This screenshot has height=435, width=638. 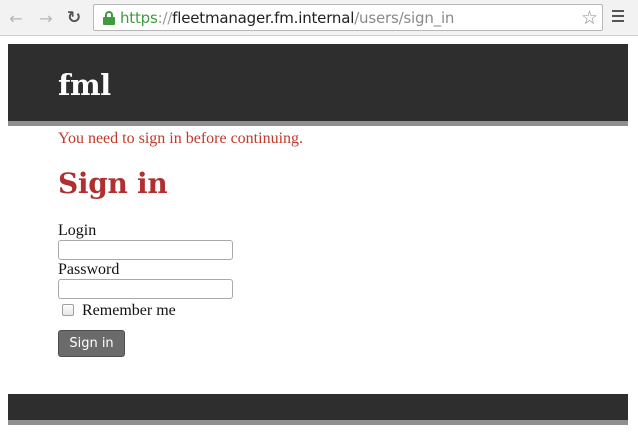 I want to click on remember-me-label: Remember me, so click(x=129, y=311).